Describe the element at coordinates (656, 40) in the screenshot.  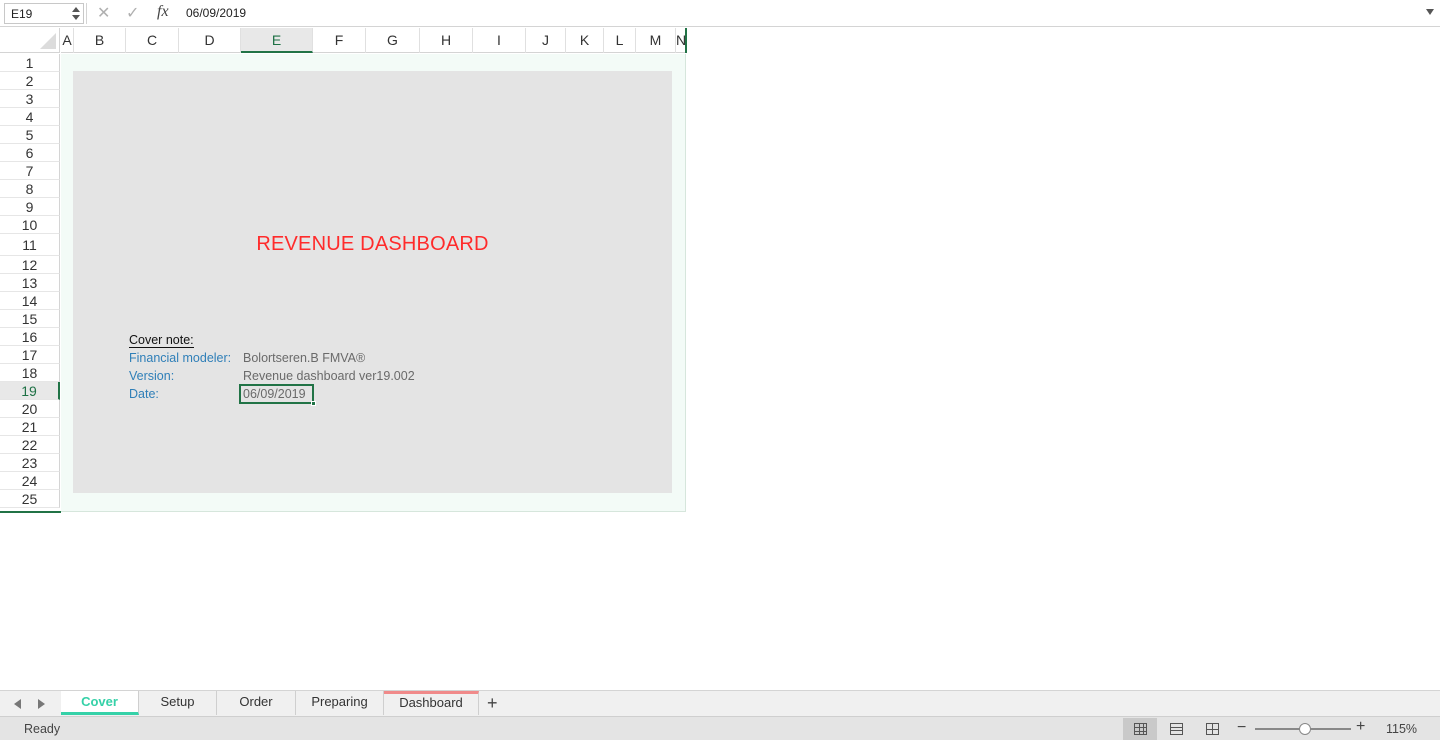
I see `column-header-m: M` at that location.